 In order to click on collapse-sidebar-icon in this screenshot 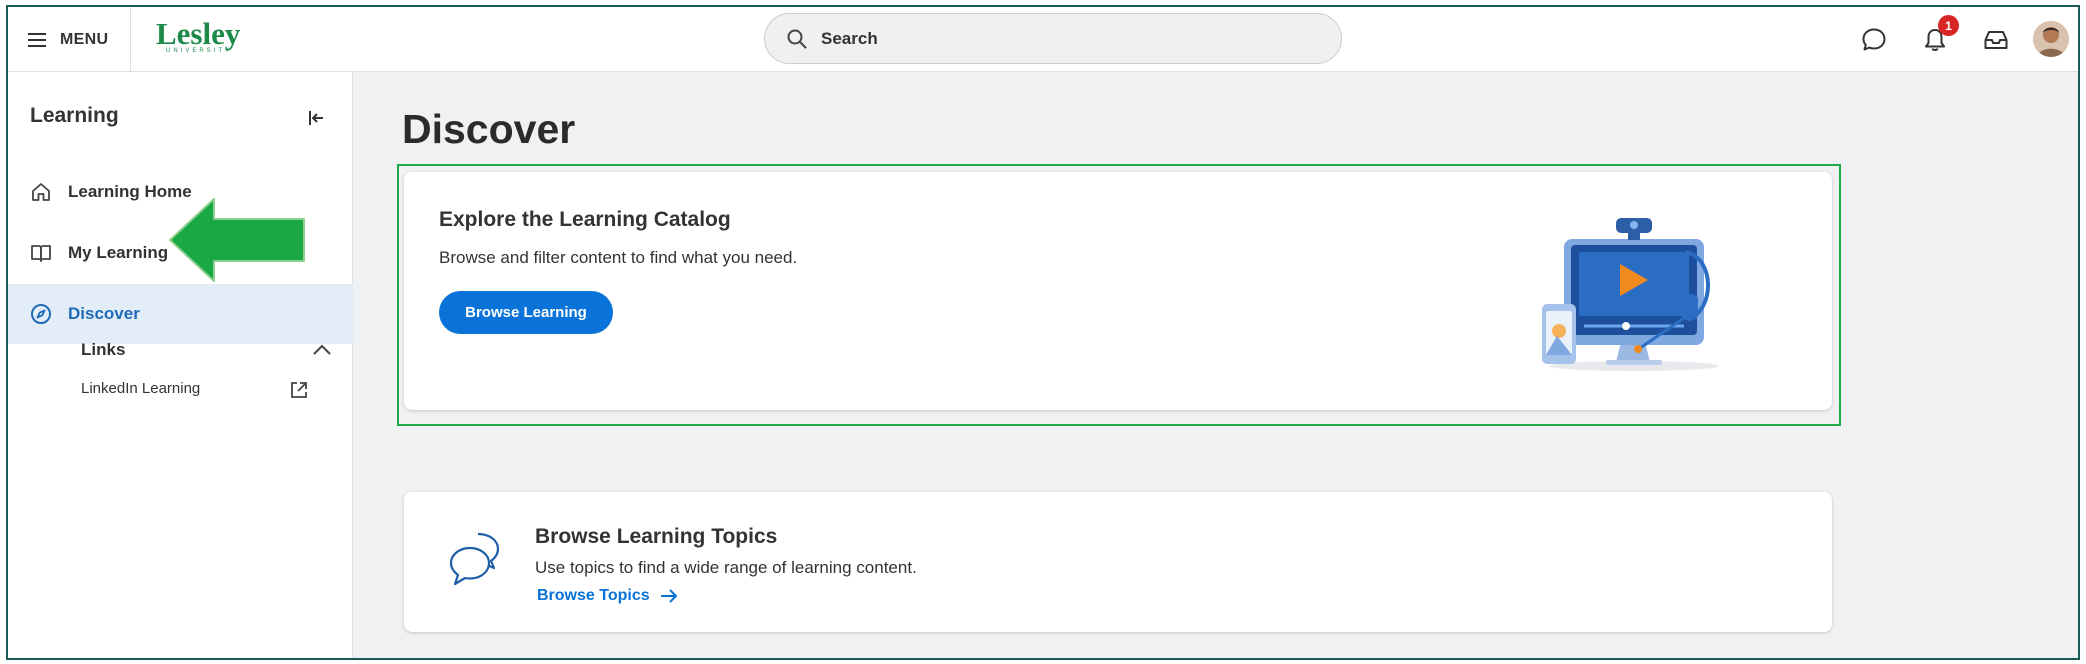, I will do `click(316, 118)`.